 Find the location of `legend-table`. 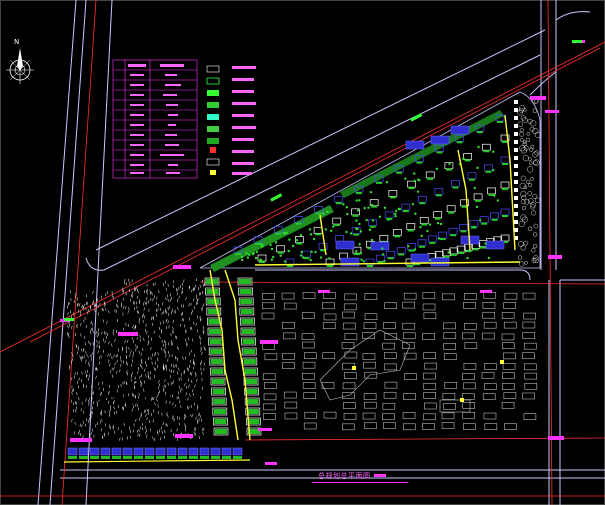

legend-table is located at coordinates (155, 119).